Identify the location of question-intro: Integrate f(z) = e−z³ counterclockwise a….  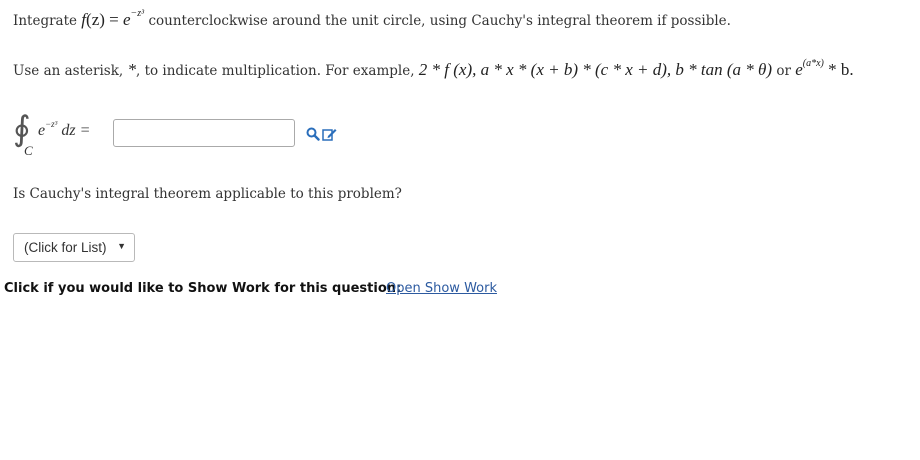
(372, 19).